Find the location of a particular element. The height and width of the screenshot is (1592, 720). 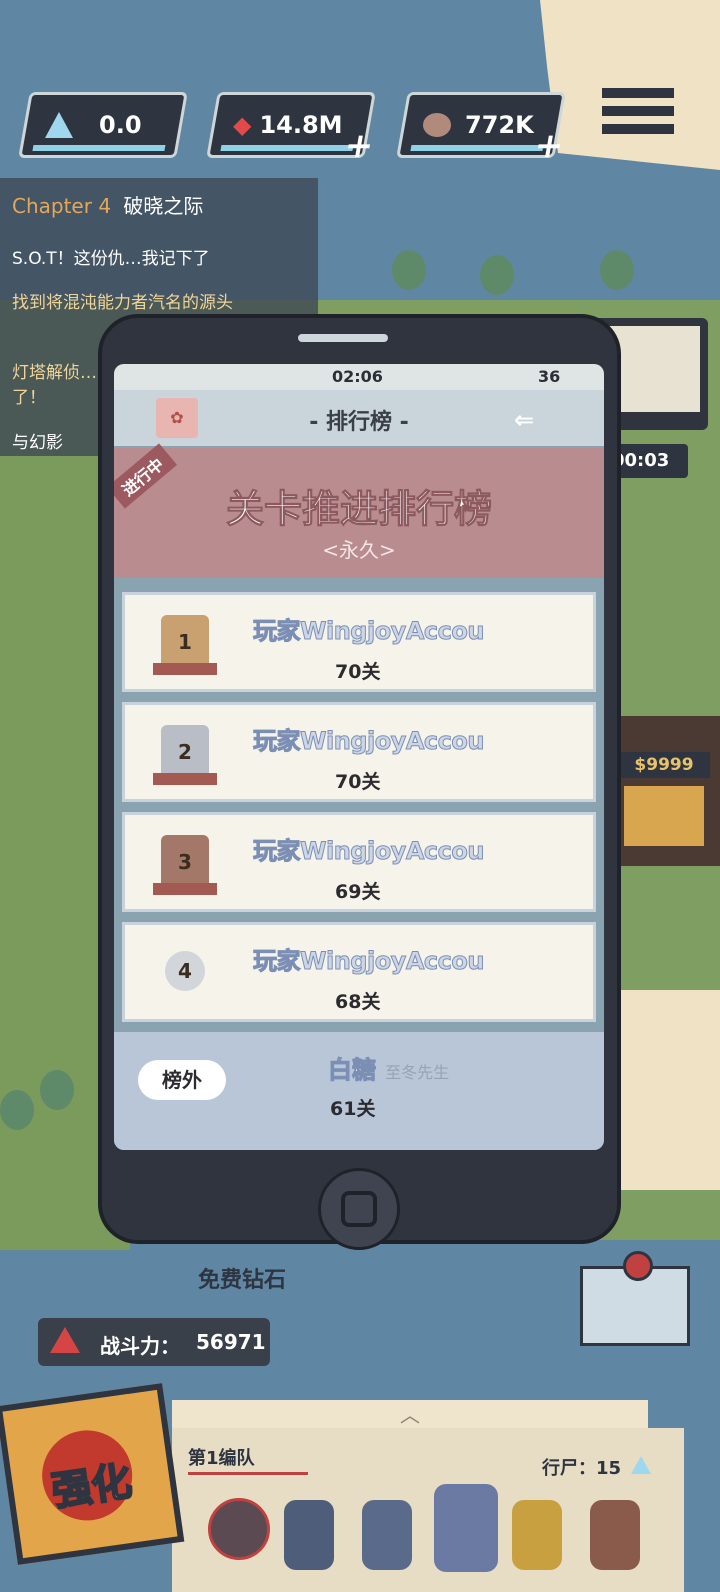

status-time: 02:06 is located at coordinates (357, 376).